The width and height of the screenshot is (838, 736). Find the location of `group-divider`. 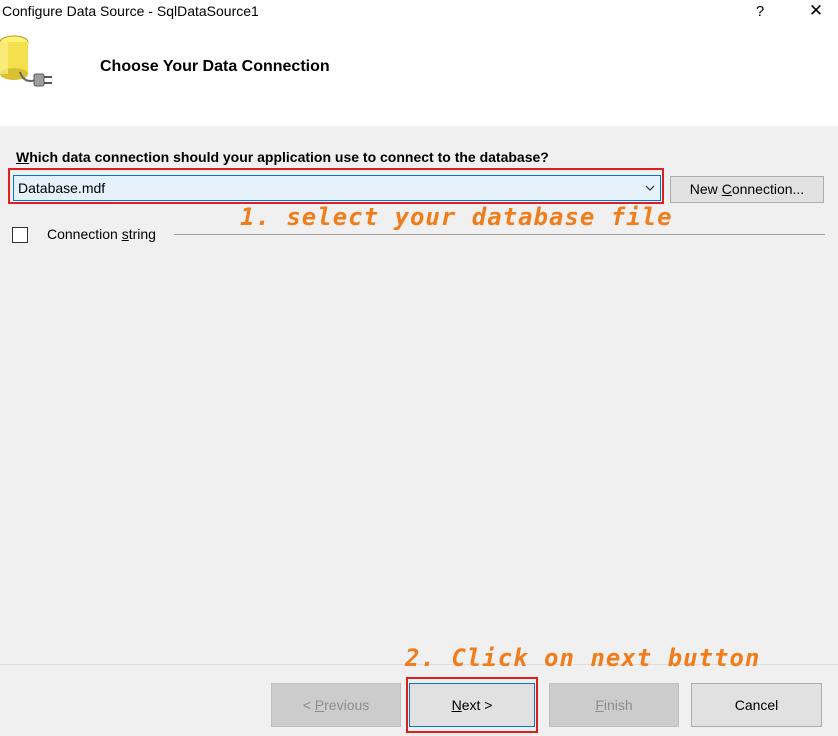

group-divider is located at coordinates (499, 234).